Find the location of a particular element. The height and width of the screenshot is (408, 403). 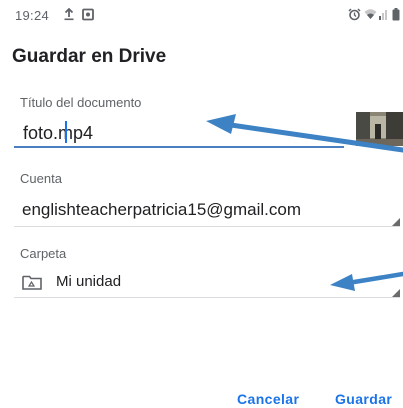

annotation-arrow-title is located at coordinates (304, 133).